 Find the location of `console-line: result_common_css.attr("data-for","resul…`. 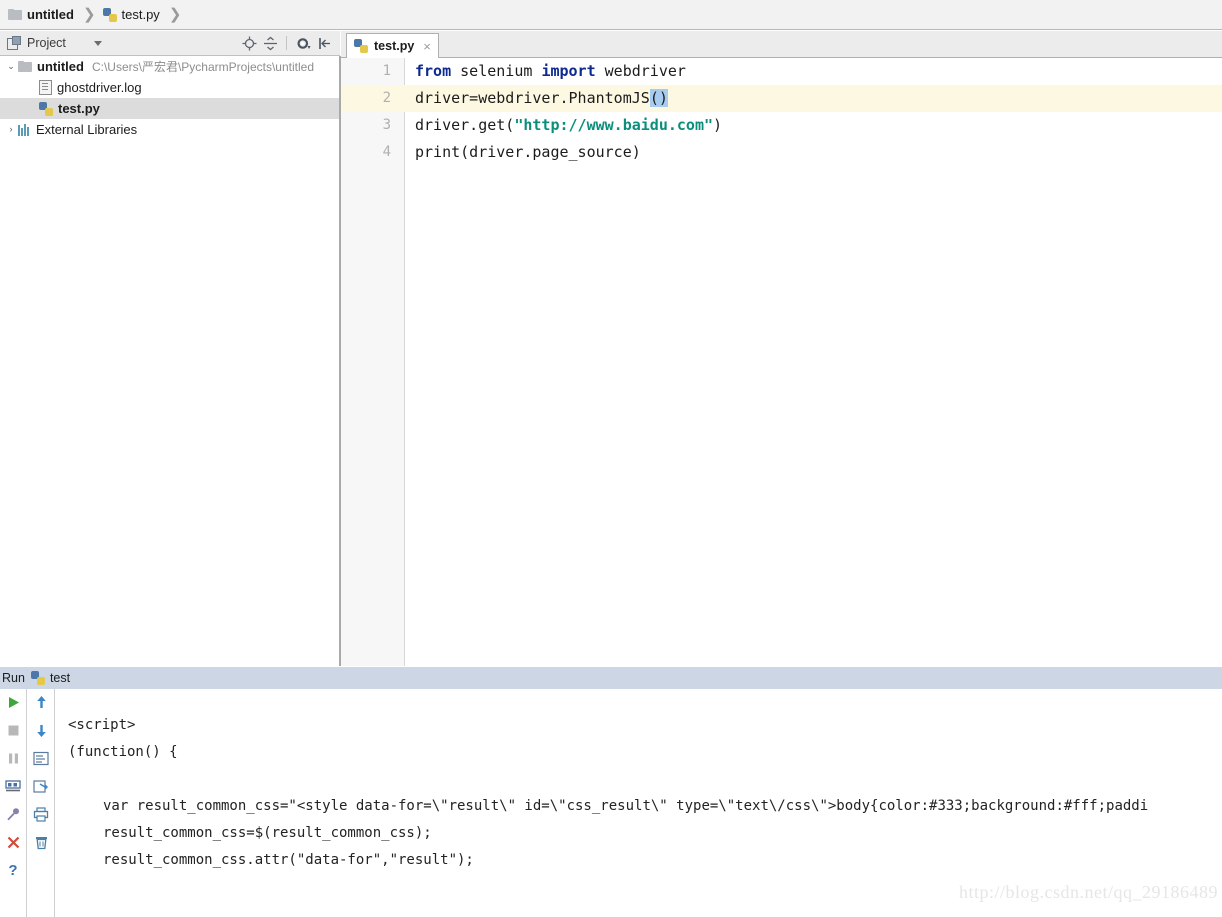

console-line: result_common_css.attr("data-for","resul… is located at coordinates (288, 860).